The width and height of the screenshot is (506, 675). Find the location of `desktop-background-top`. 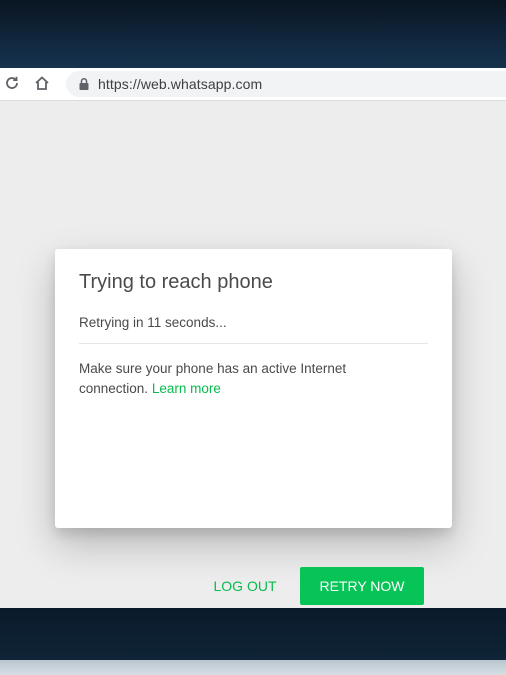

desktop-background-top is located at coordinates (253, 34).